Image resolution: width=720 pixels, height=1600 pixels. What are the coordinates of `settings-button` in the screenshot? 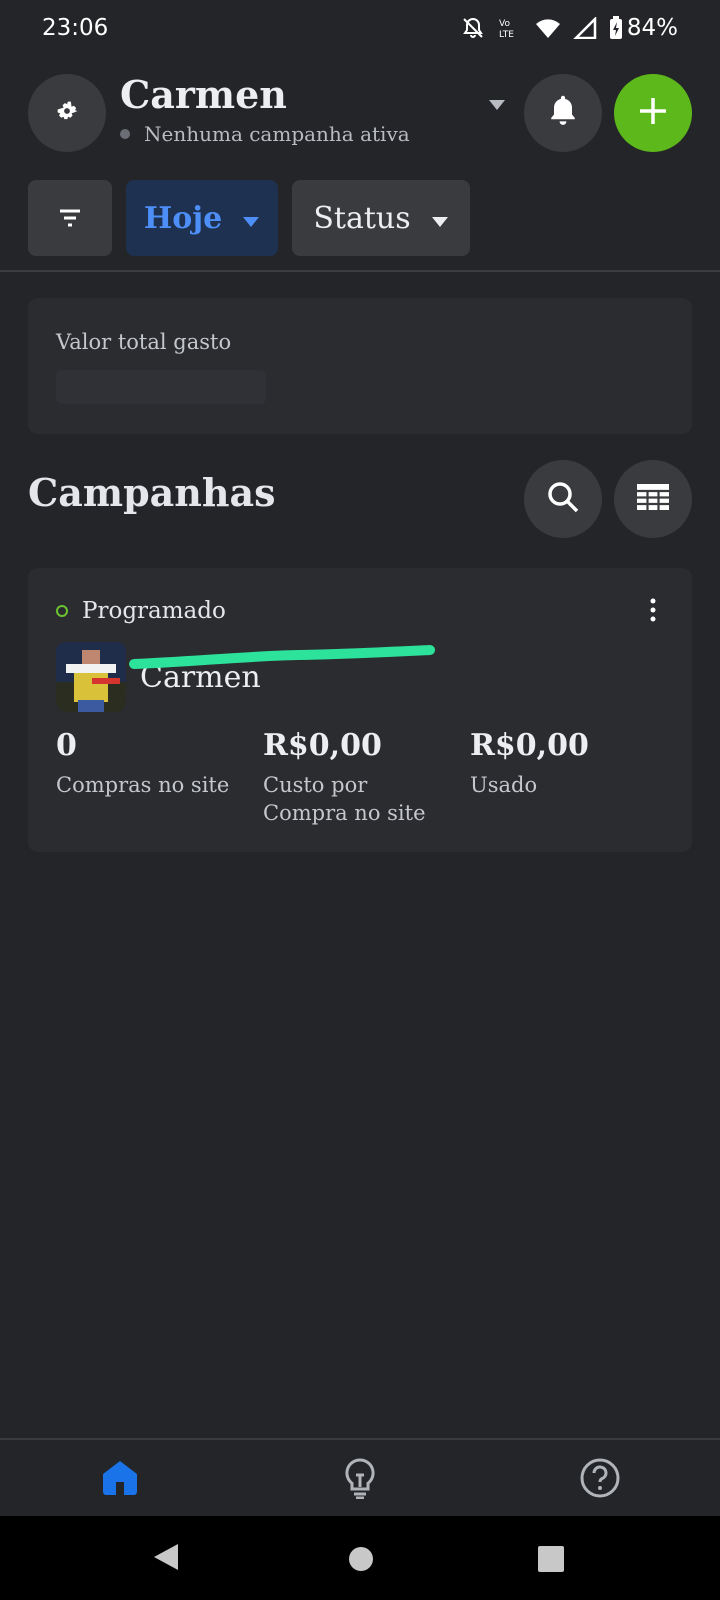 It's located at (67, 113).